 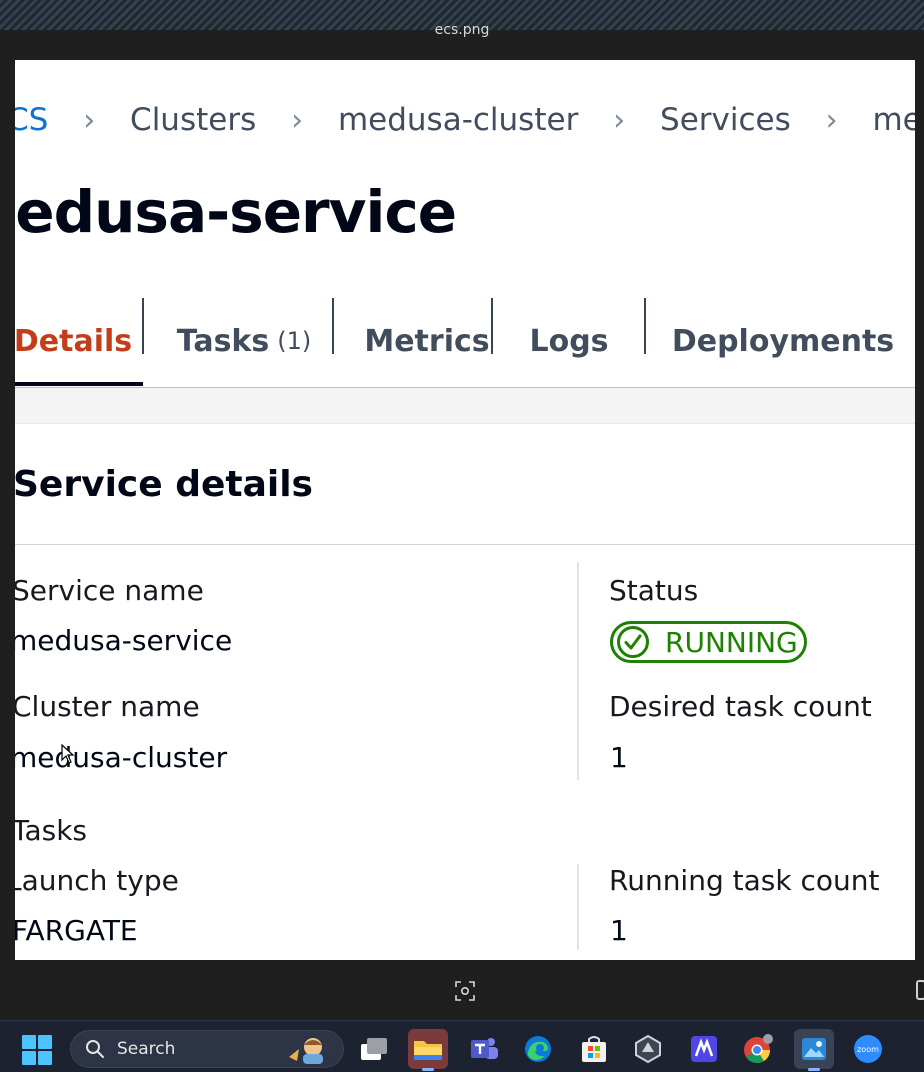 What do you see at coordinates (920, 990) in the screenshot?
I see `panel-toggle-icon` at bounding box center [920, 990].